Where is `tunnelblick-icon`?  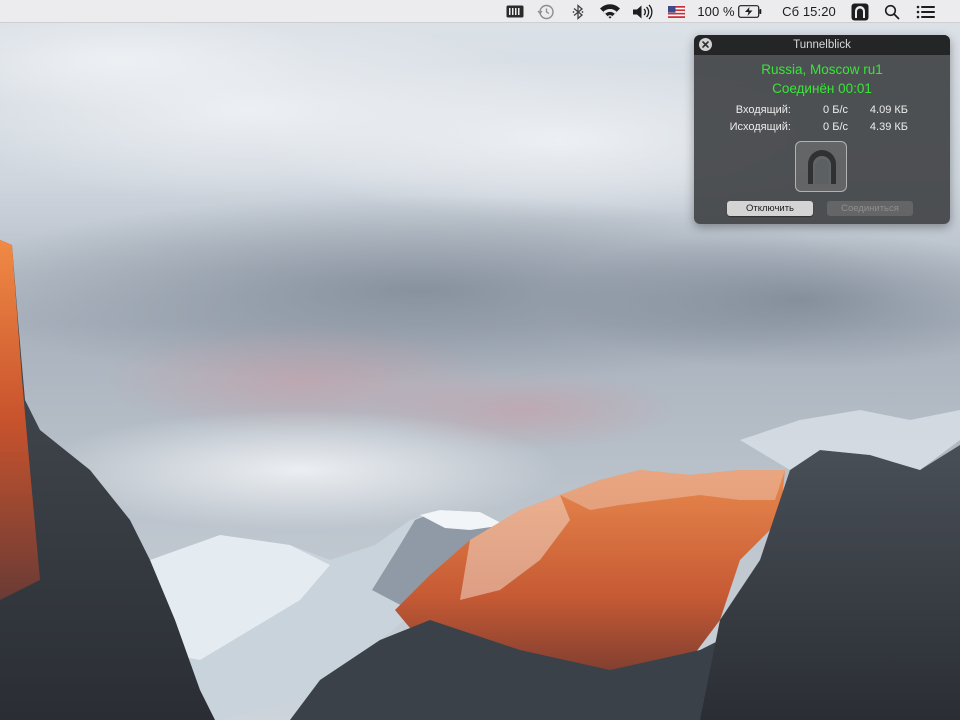 tunnelblick-icon is located at coordinates (860, 11).